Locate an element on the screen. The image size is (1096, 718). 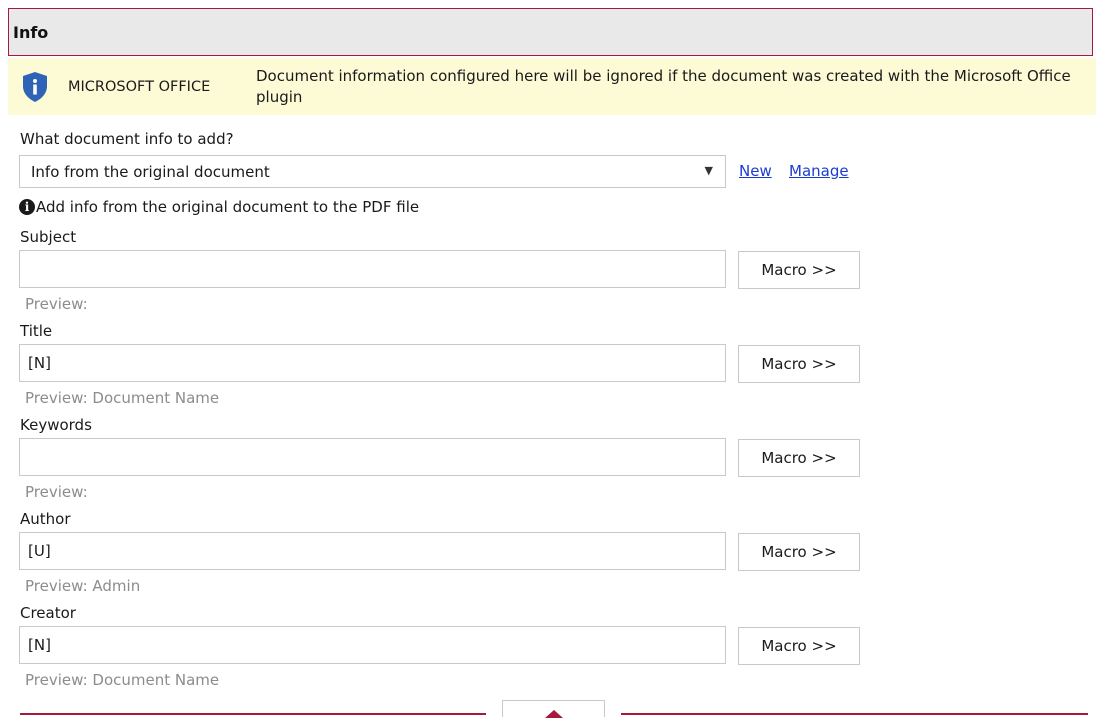
doc-info-selected: Info from the original document is located at coordinates (150, 171).